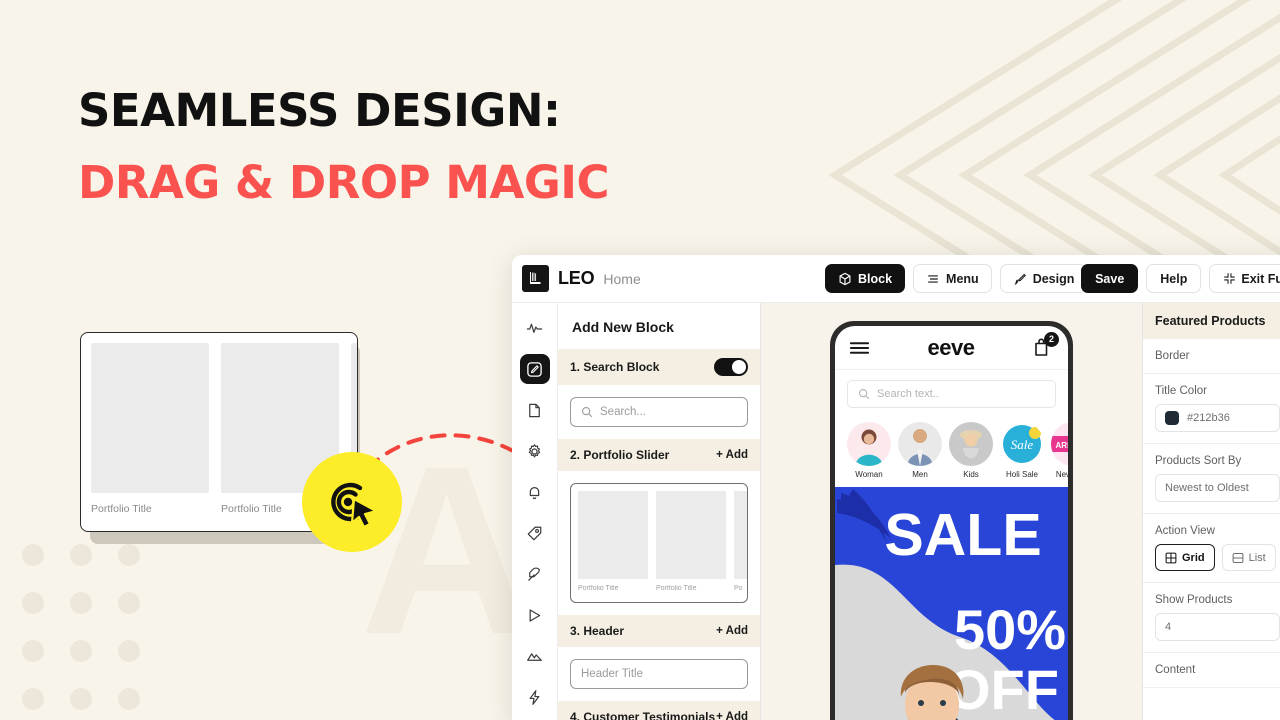  Describe the element at coordinates (732, 715) in the screenshot. I see `add-testimonials-button: + Add` at that location.